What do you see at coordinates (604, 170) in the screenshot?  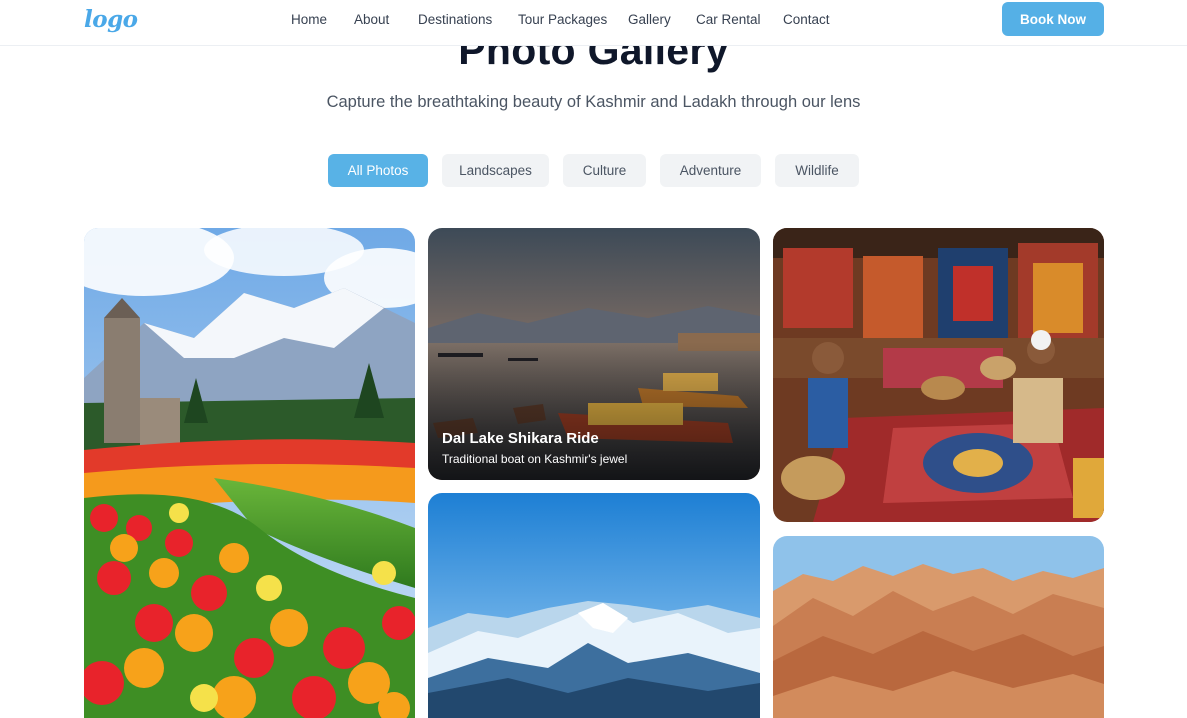 I see `filter-culture: Culture` at bounding box center [604, 170].